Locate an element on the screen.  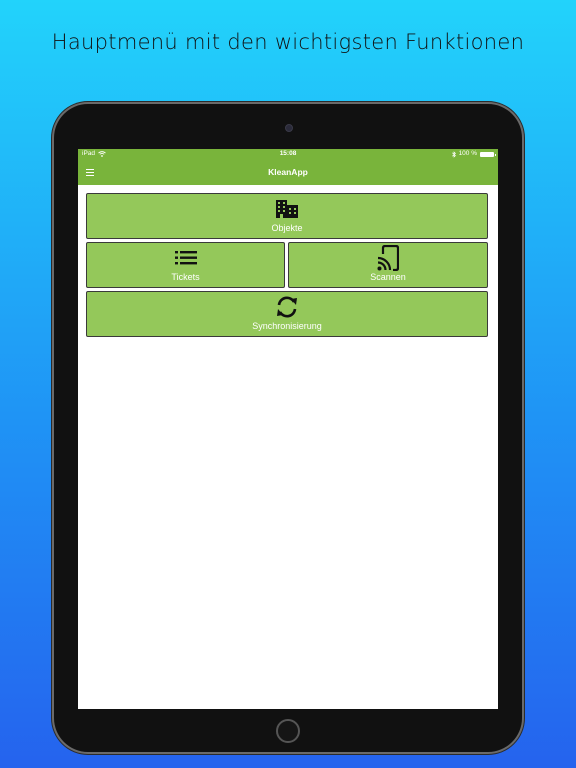
tickets-label: Tickets is located at coordinates (185, 277).